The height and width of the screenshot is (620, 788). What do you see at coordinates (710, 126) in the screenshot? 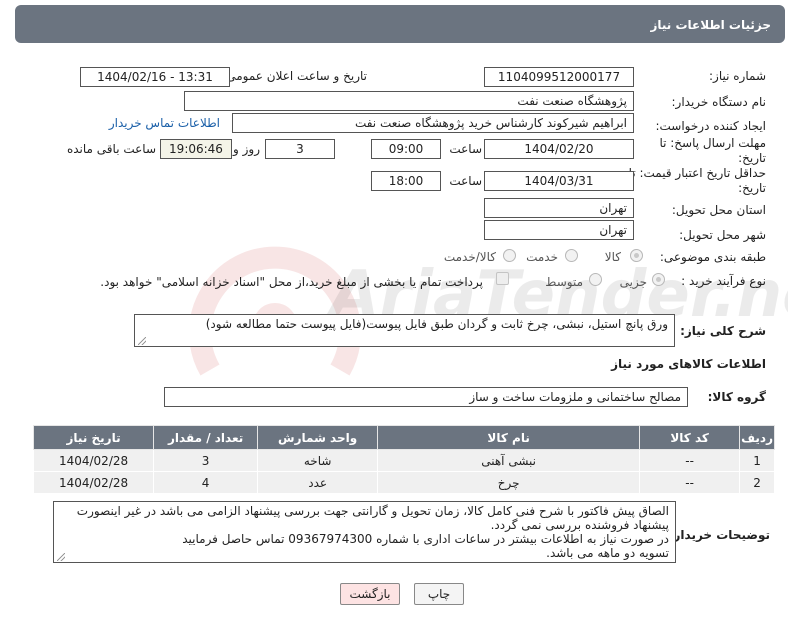
I see `requester-label: ایجاد کننده درخواست:` at bounding box center [710, 126].